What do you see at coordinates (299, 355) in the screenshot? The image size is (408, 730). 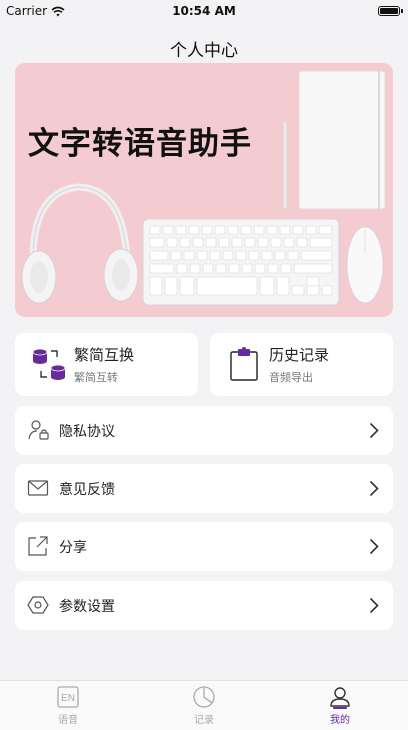 I see `history-card-title: 历史记录` at bounding box center [299, 355].